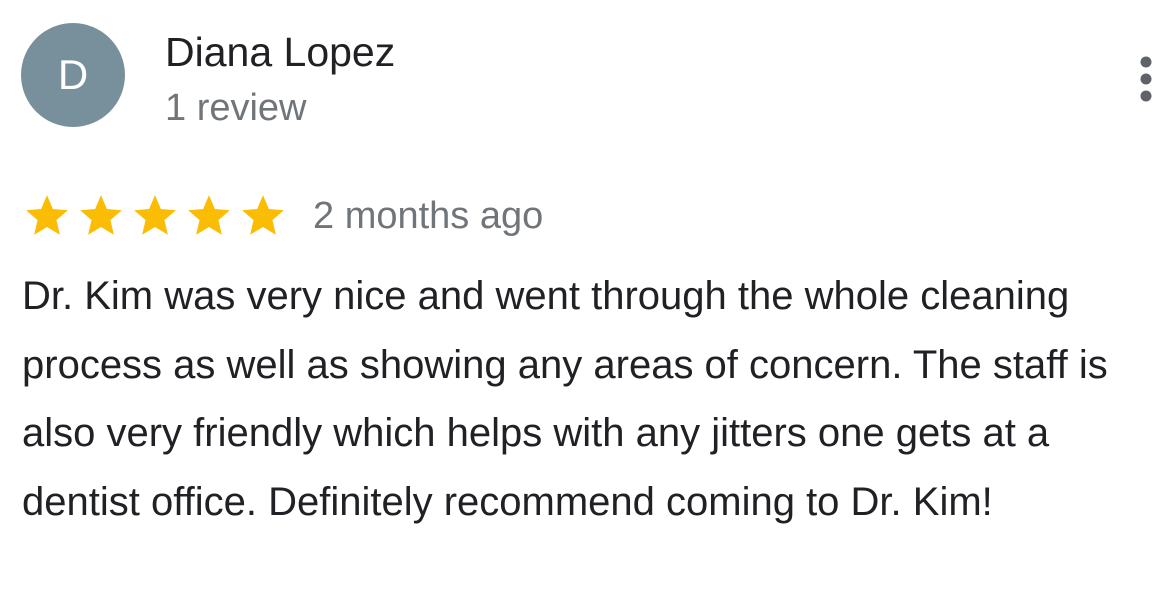 The height and width of the screenshot is (608, 1174). What do you see at coordinates (280, 52) in the screenshot?
I see `reviewer-name: Diana Lopez` at bounding box center [280, 52].